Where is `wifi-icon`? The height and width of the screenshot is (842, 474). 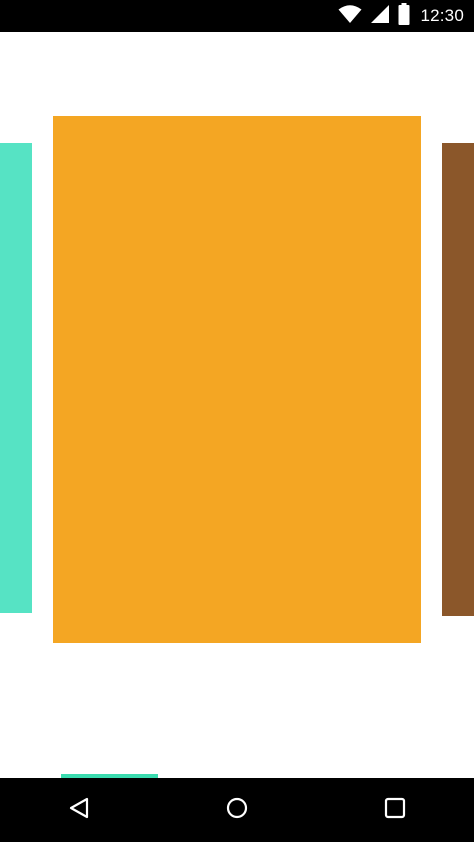
wifi-icon is located at coordinates (350, 16).